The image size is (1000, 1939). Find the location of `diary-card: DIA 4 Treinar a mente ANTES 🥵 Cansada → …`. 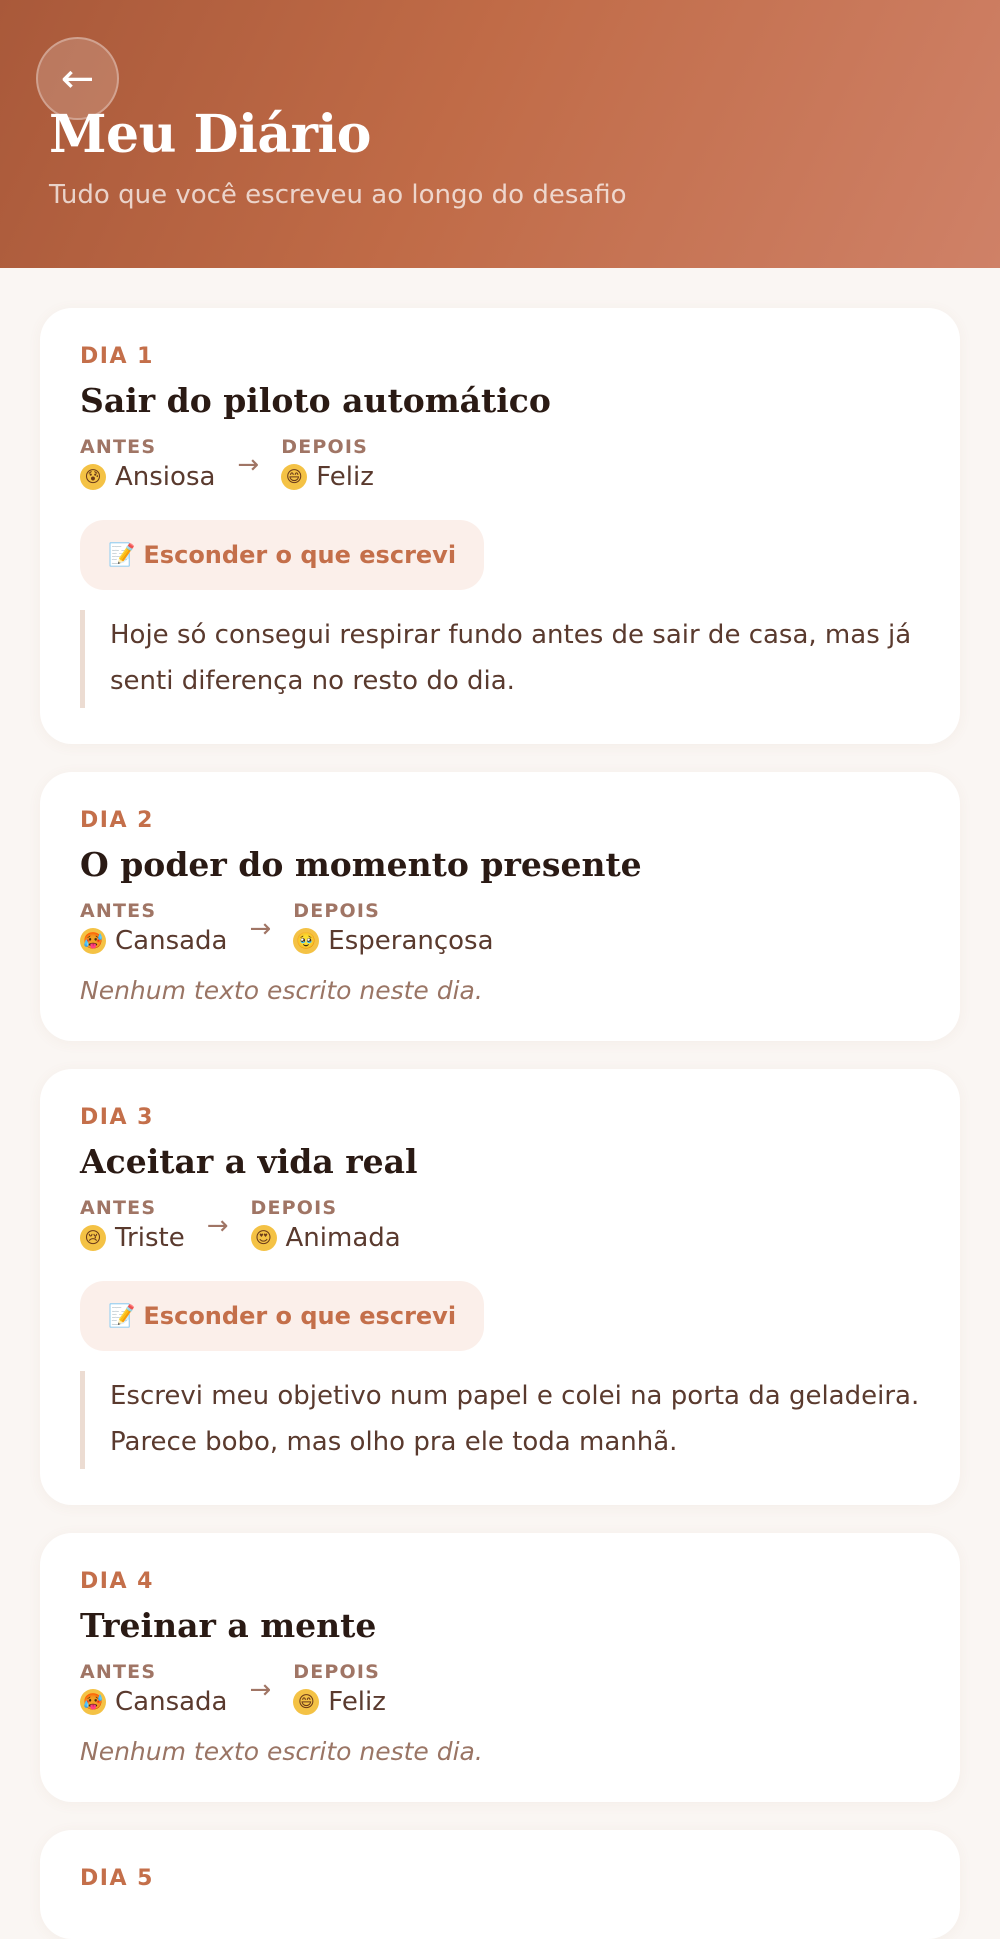

diary-card: DIA 4 Treinar a mente ANTES 🥵 Cansada → … is located at coordinates (500, 1667).